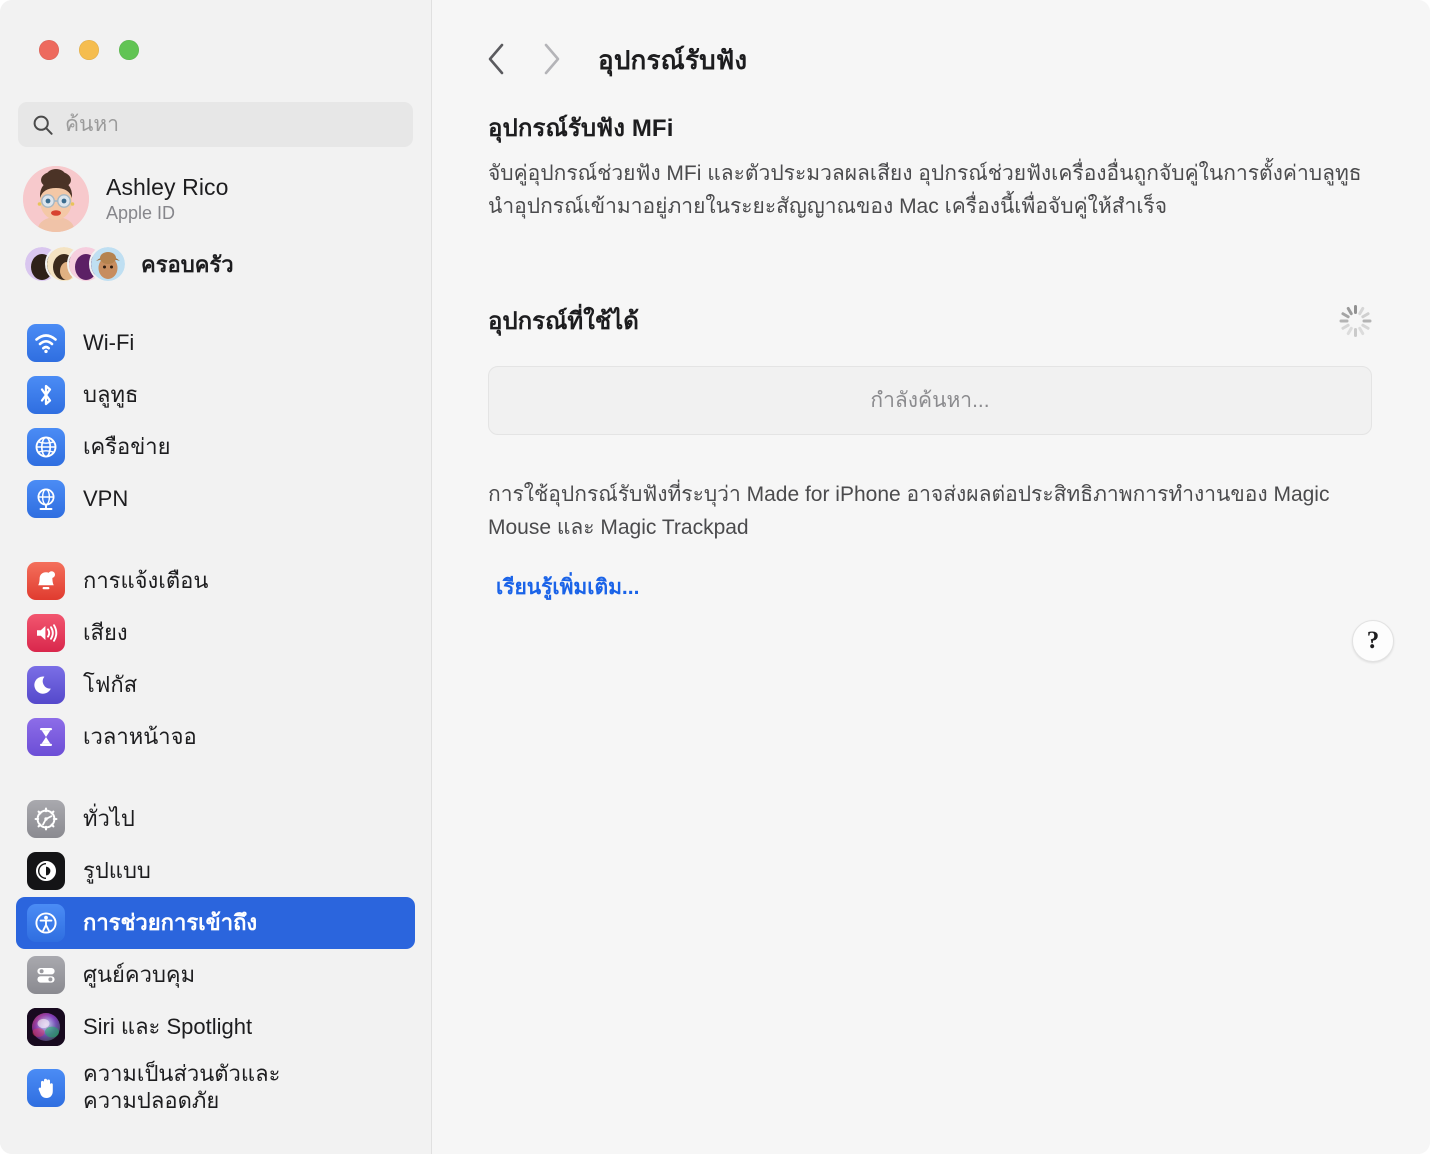  I want to click on bell-icon, so click(46, 581).